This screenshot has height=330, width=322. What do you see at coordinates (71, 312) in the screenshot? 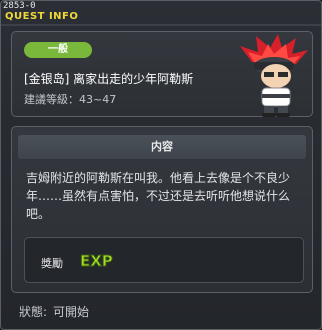
I see `status-value: 可開始` at bounding box center [71, 312].